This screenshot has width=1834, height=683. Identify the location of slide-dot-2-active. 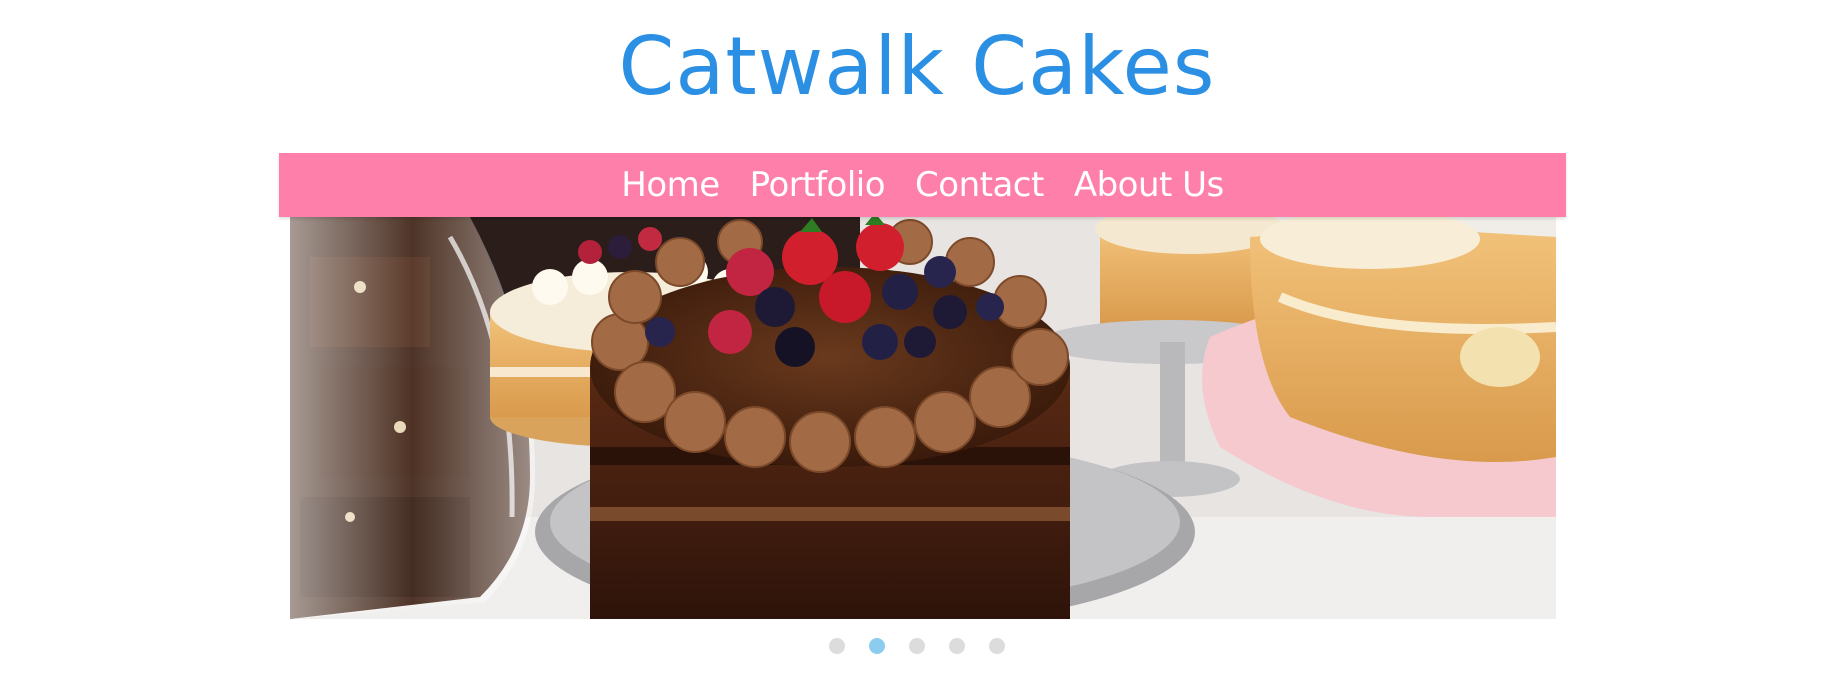
(877, 646).